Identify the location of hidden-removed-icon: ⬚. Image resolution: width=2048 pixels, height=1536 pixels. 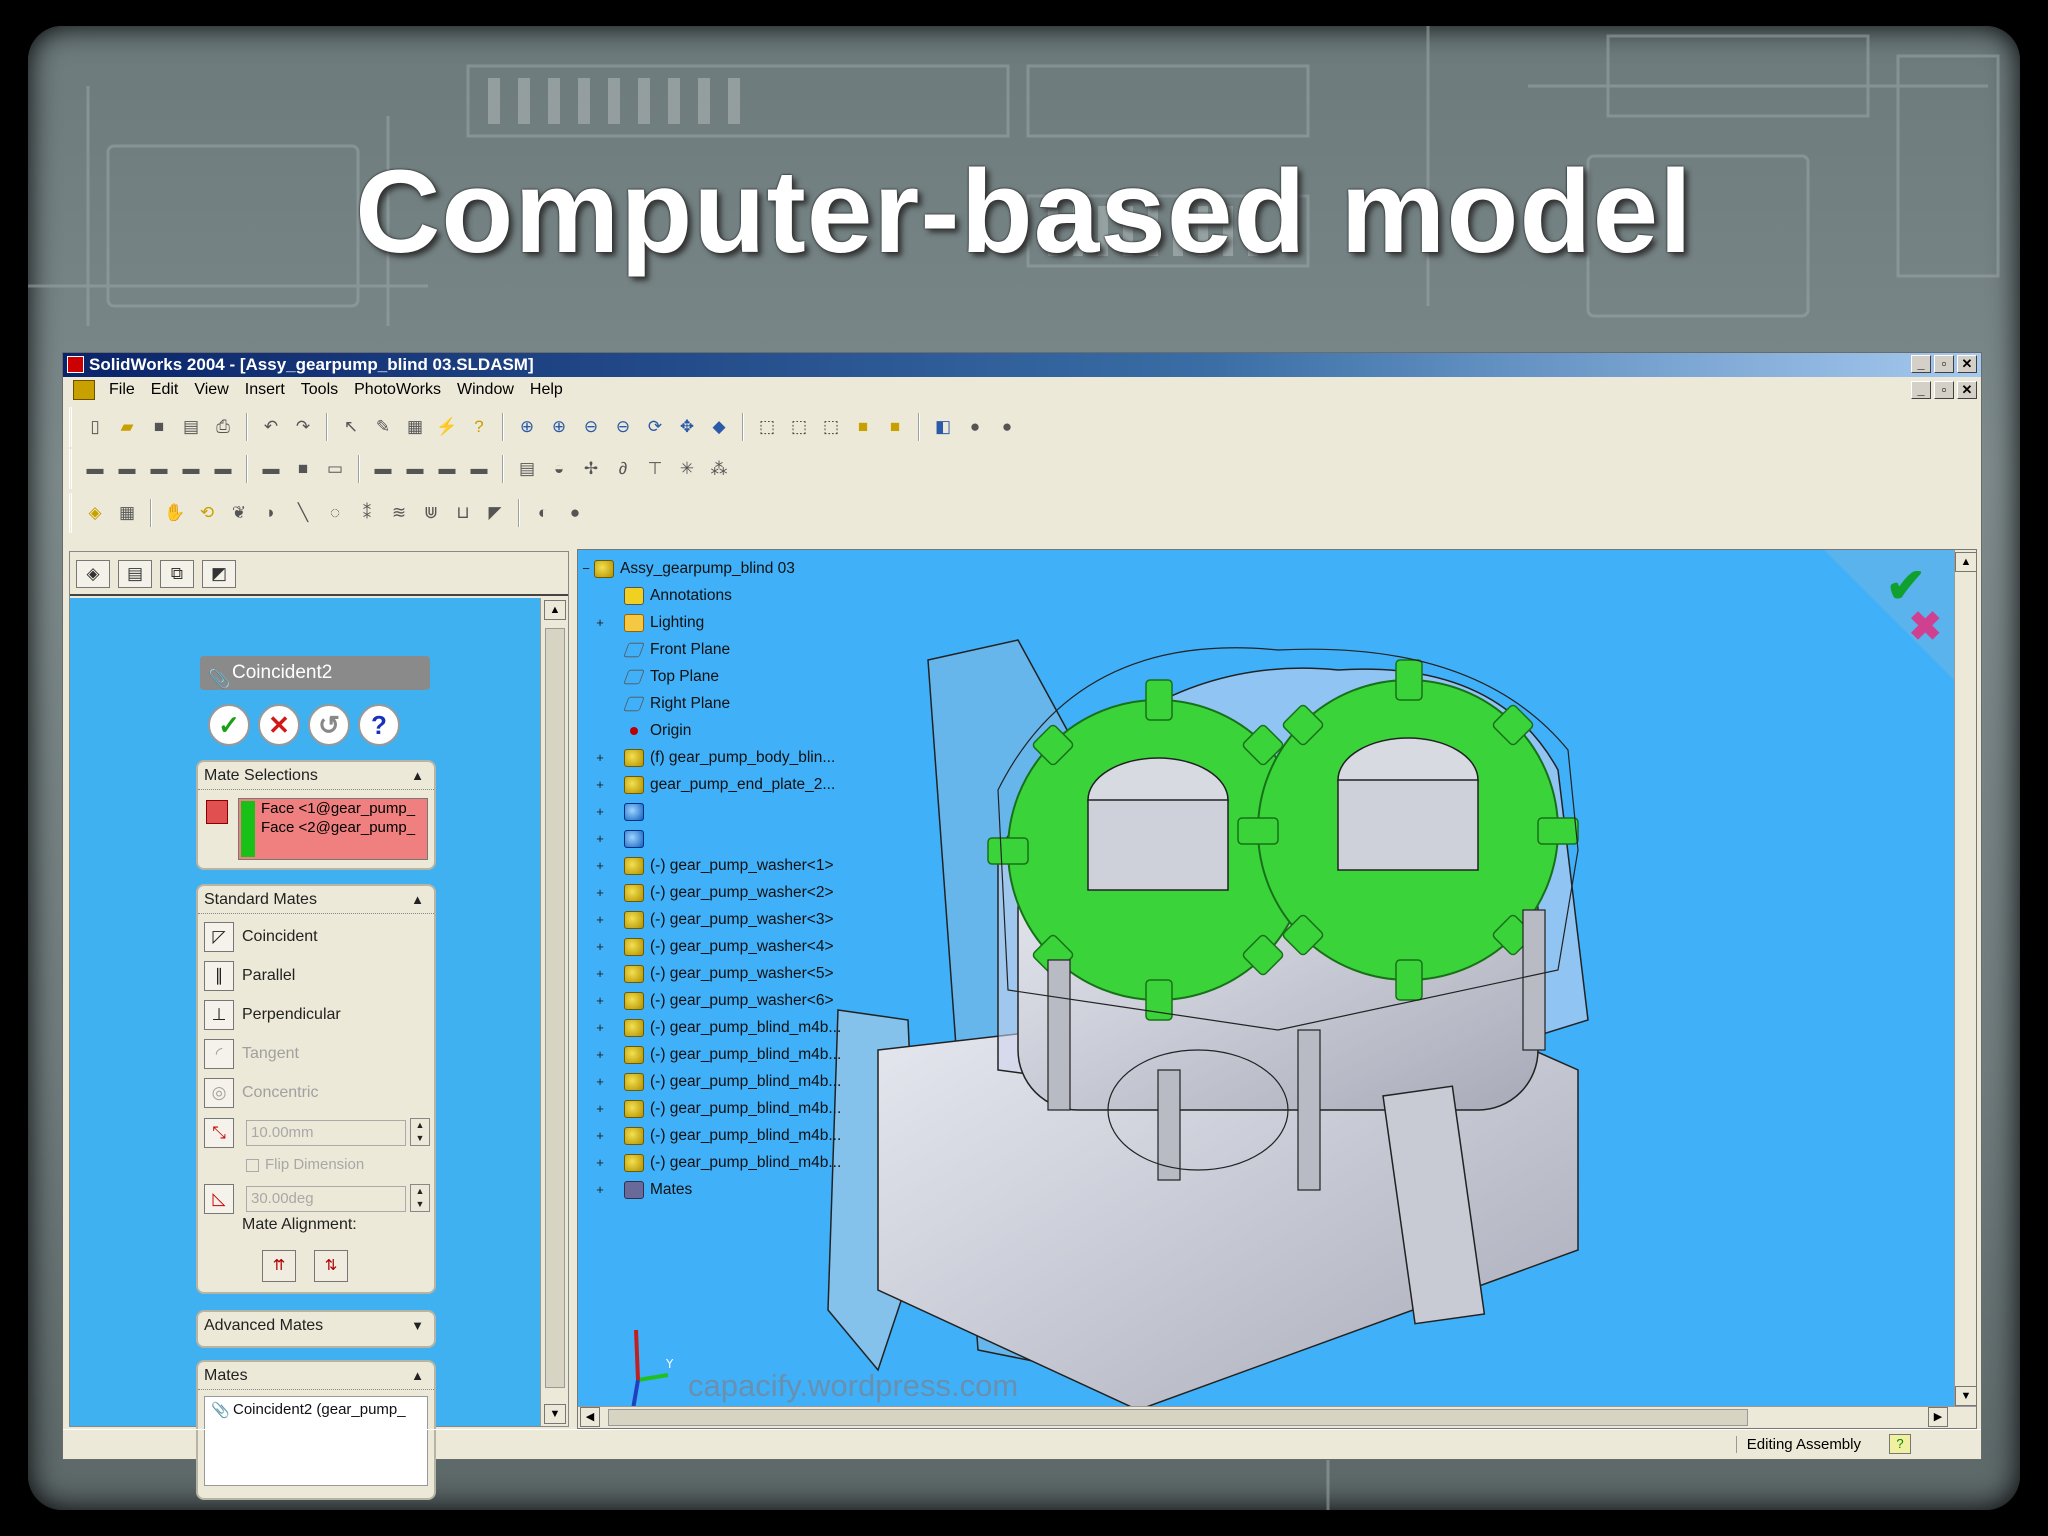
(831, 427).